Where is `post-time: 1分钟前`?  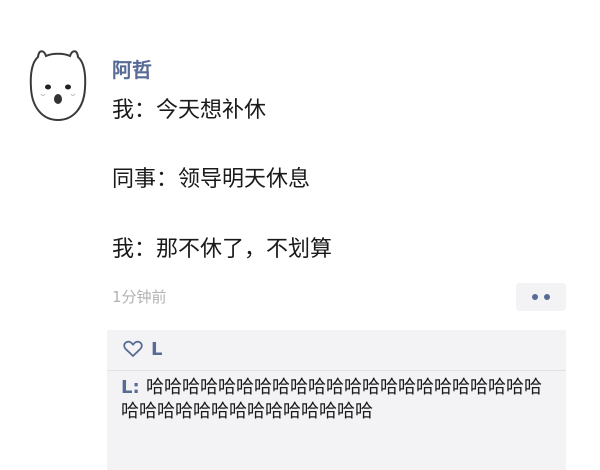
post-time: 1分钟前 is located at coordinates (139, 297).